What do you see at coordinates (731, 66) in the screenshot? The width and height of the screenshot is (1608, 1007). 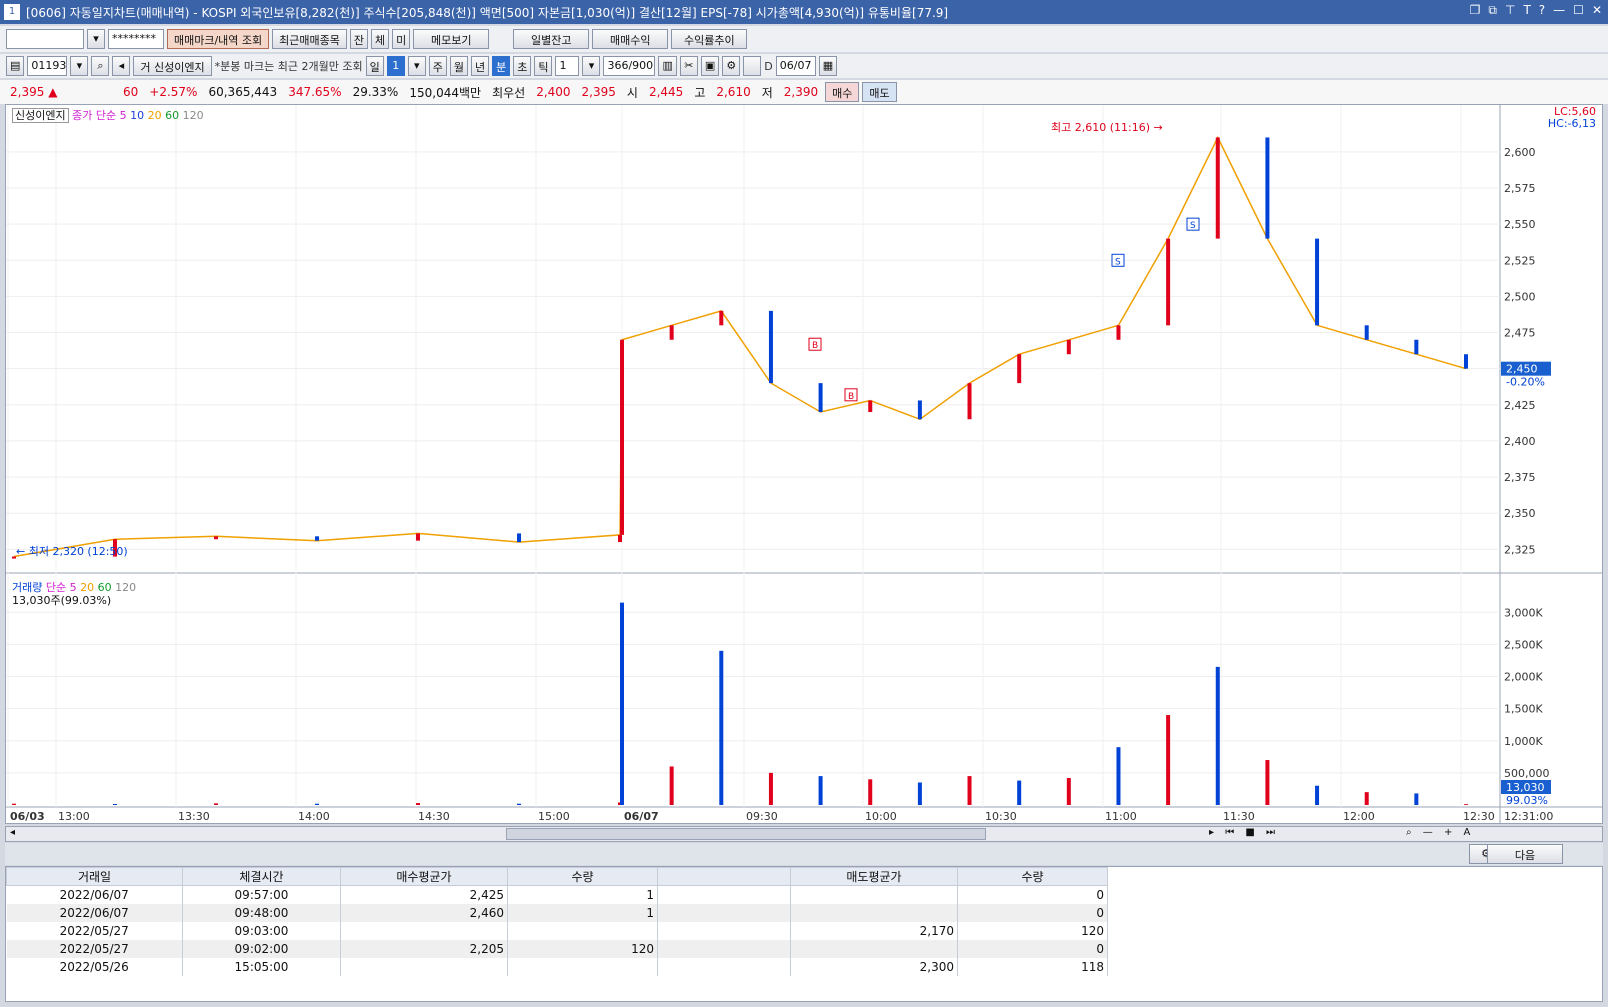 I see `gear-icon: ⚙` at bounding box center [731, 66].